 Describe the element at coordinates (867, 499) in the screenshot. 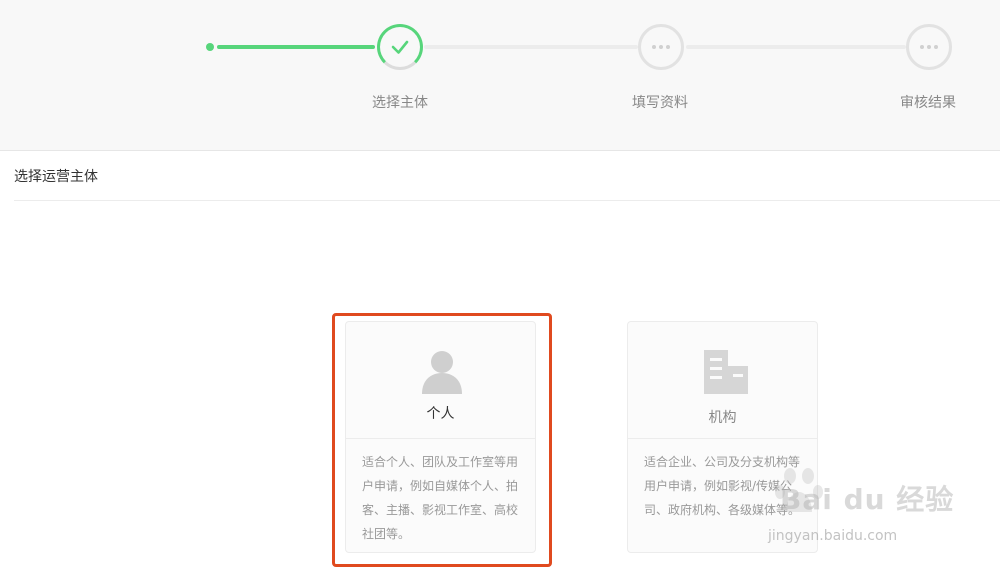

I see `watermark-text: Bai du 经验` at that location.